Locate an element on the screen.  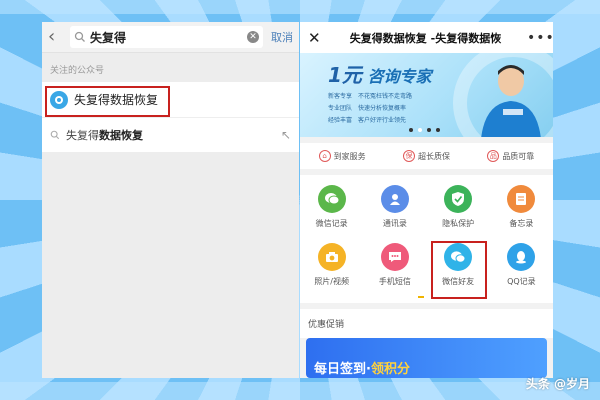
back-icon: ‹ is located at coordinates (56, 37).